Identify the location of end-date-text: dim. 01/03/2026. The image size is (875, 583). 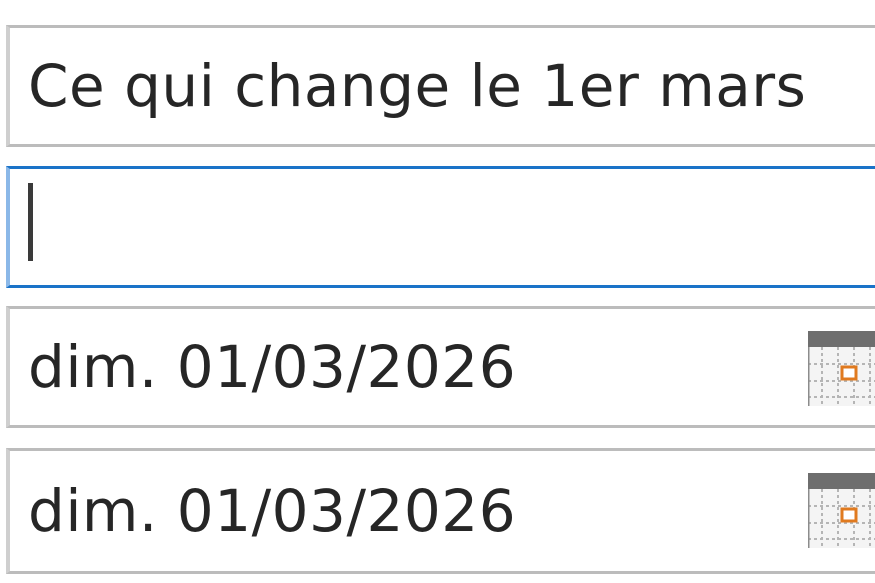
(272, 511).